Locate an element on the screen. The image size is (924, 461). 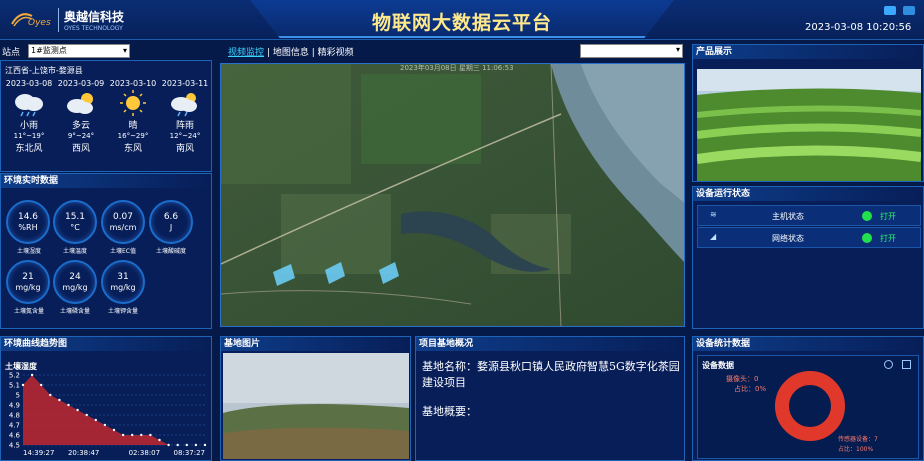
weather-date: 2023-03-09 is located at coordinates (81, 83).